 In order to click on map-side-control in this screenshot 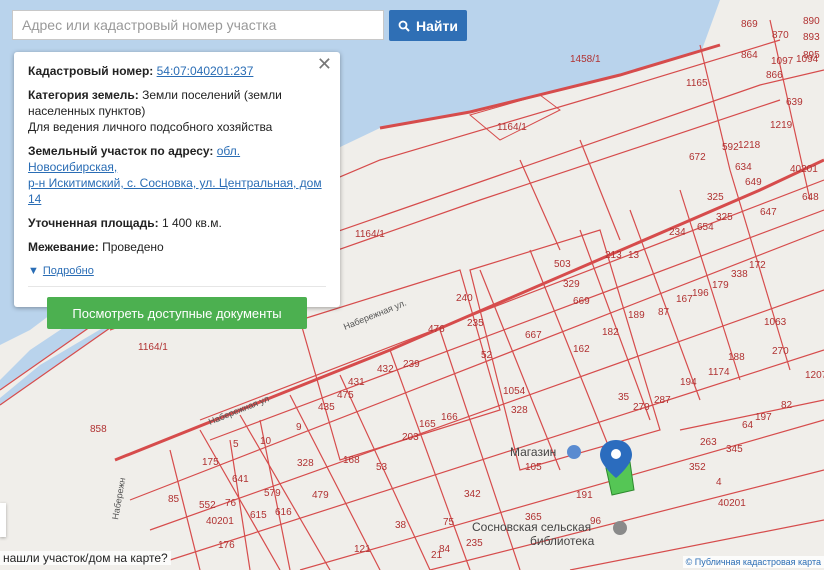, I will do `click(3, 520)`.